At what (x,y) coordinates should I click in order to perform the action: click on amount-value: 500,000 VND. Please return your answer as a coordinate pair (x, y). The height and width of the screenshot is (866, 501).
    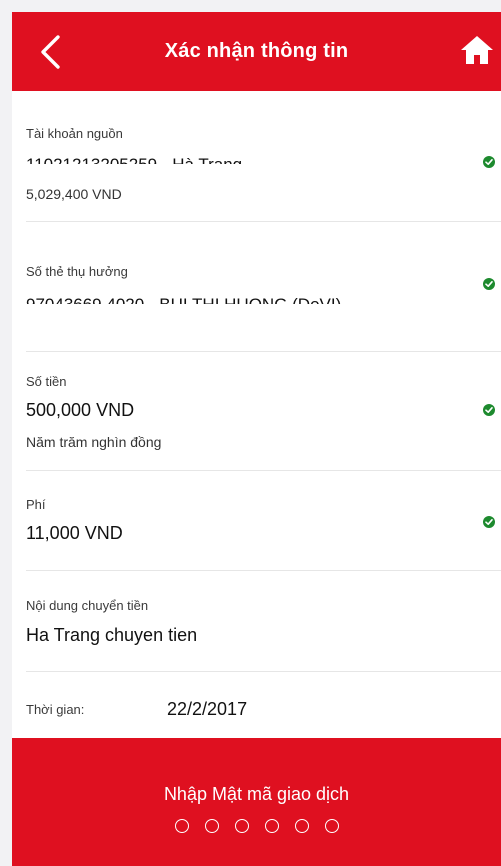
    Looking at the image, I should click on (80, 410).